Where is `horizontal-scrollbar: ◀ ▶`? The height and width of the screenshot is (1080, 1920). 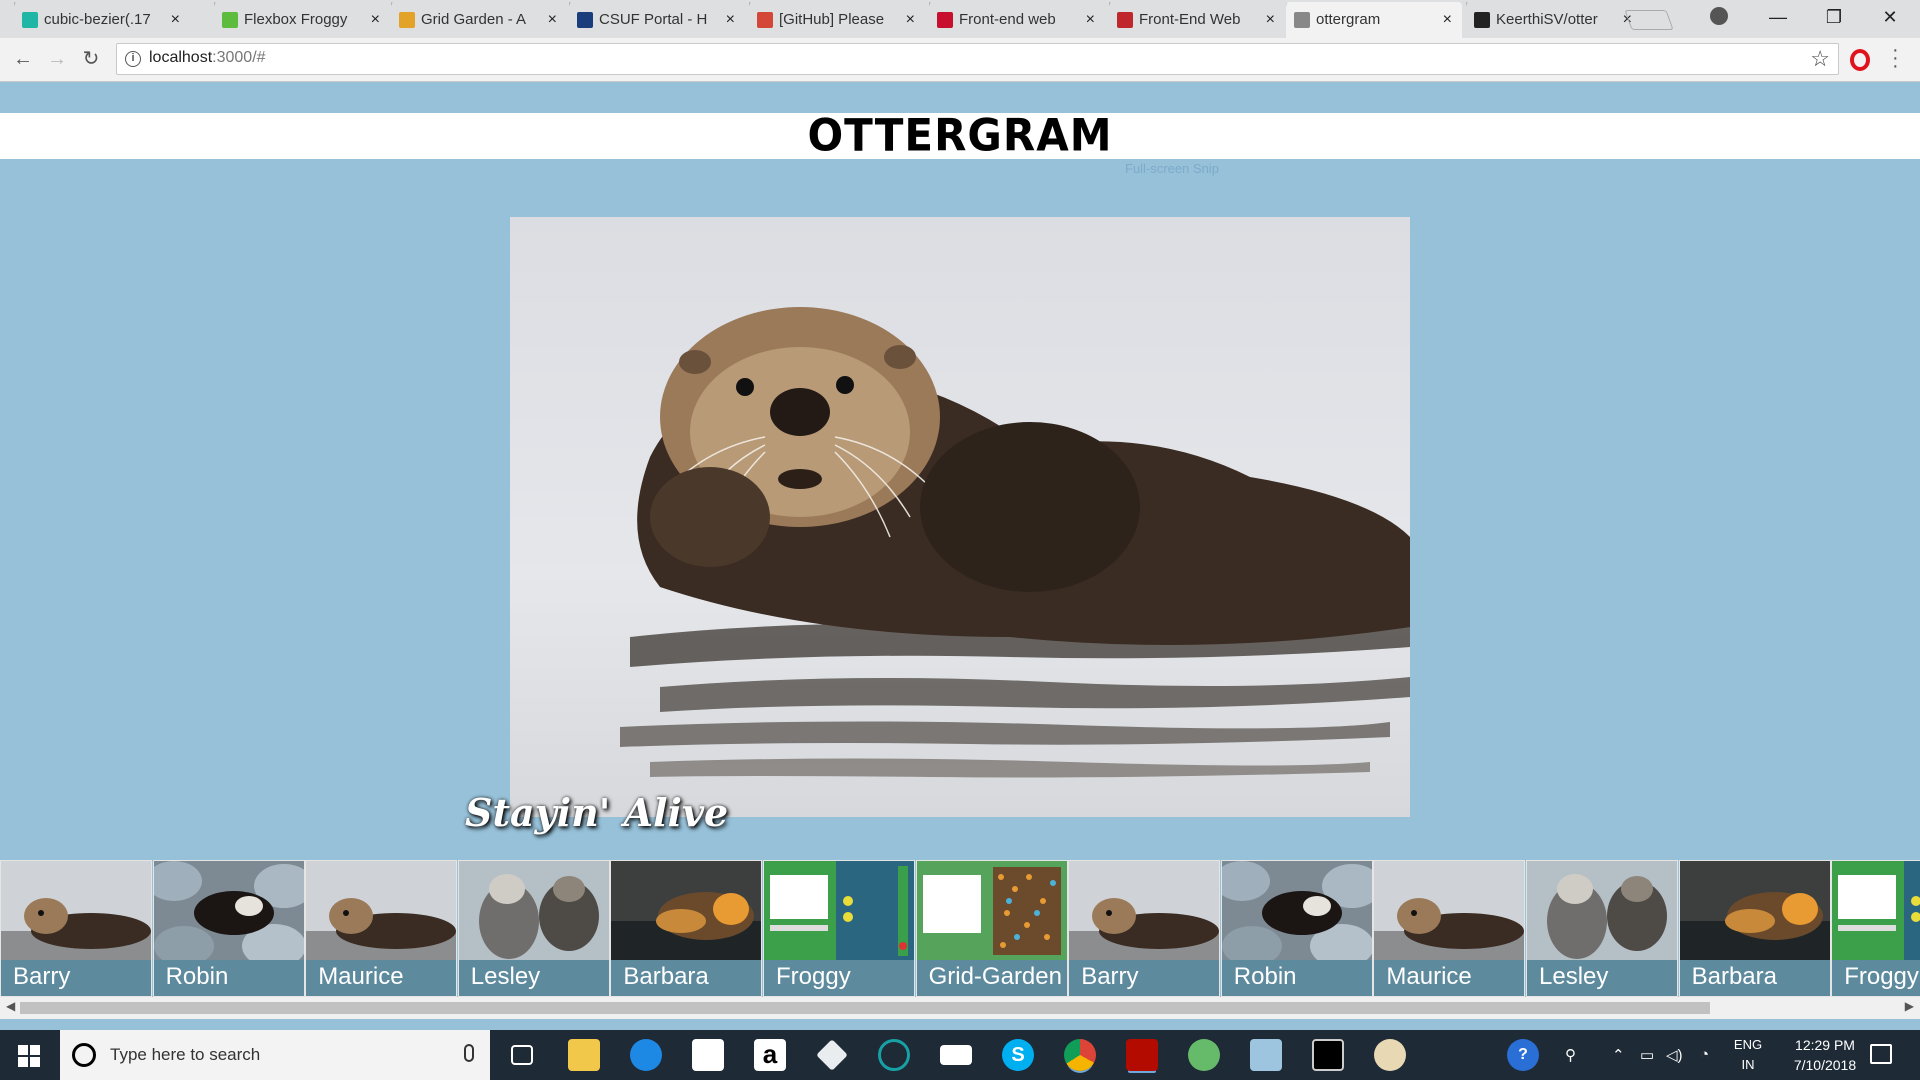 horizontal-scrollbar: ◀ ▶ is located at coordinates (960, 1008).